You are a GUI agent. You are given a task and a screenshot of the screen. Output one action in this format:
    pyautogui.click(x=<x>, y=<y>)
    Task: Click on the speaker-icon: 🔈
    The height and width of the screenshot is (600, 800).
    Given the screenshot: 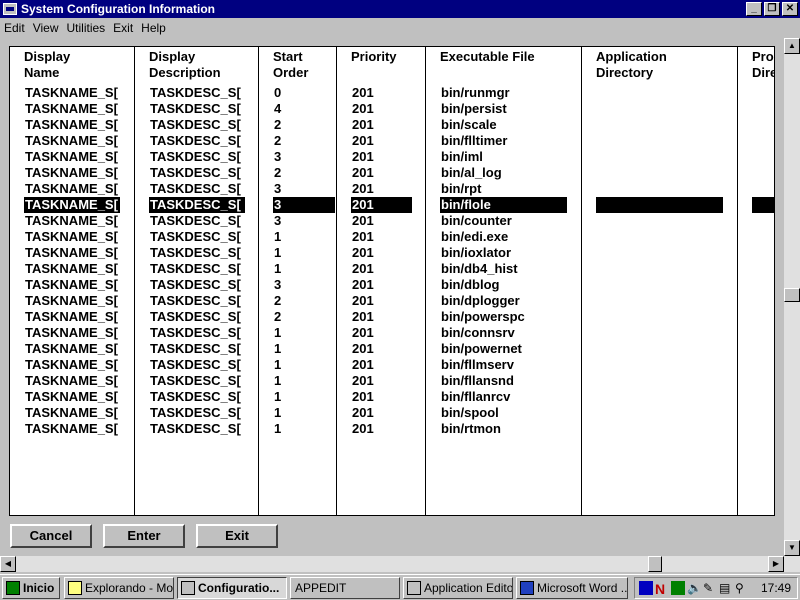 What is the action you would take?
    pyautogui.click(x=694, y=588)
    